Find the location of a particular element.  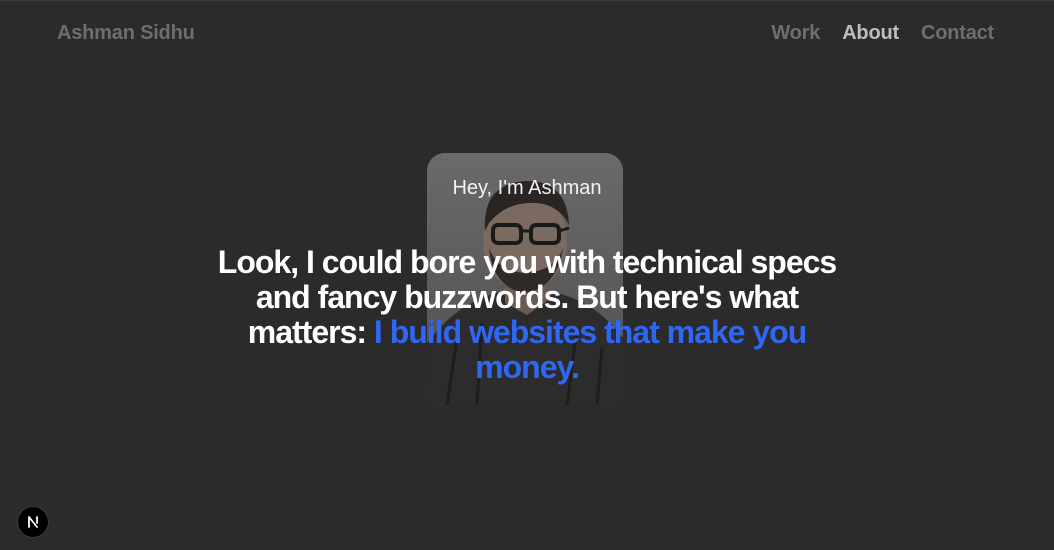

hero-greeting: Hey, I'm Ashman is located at coordinates (527, 188).